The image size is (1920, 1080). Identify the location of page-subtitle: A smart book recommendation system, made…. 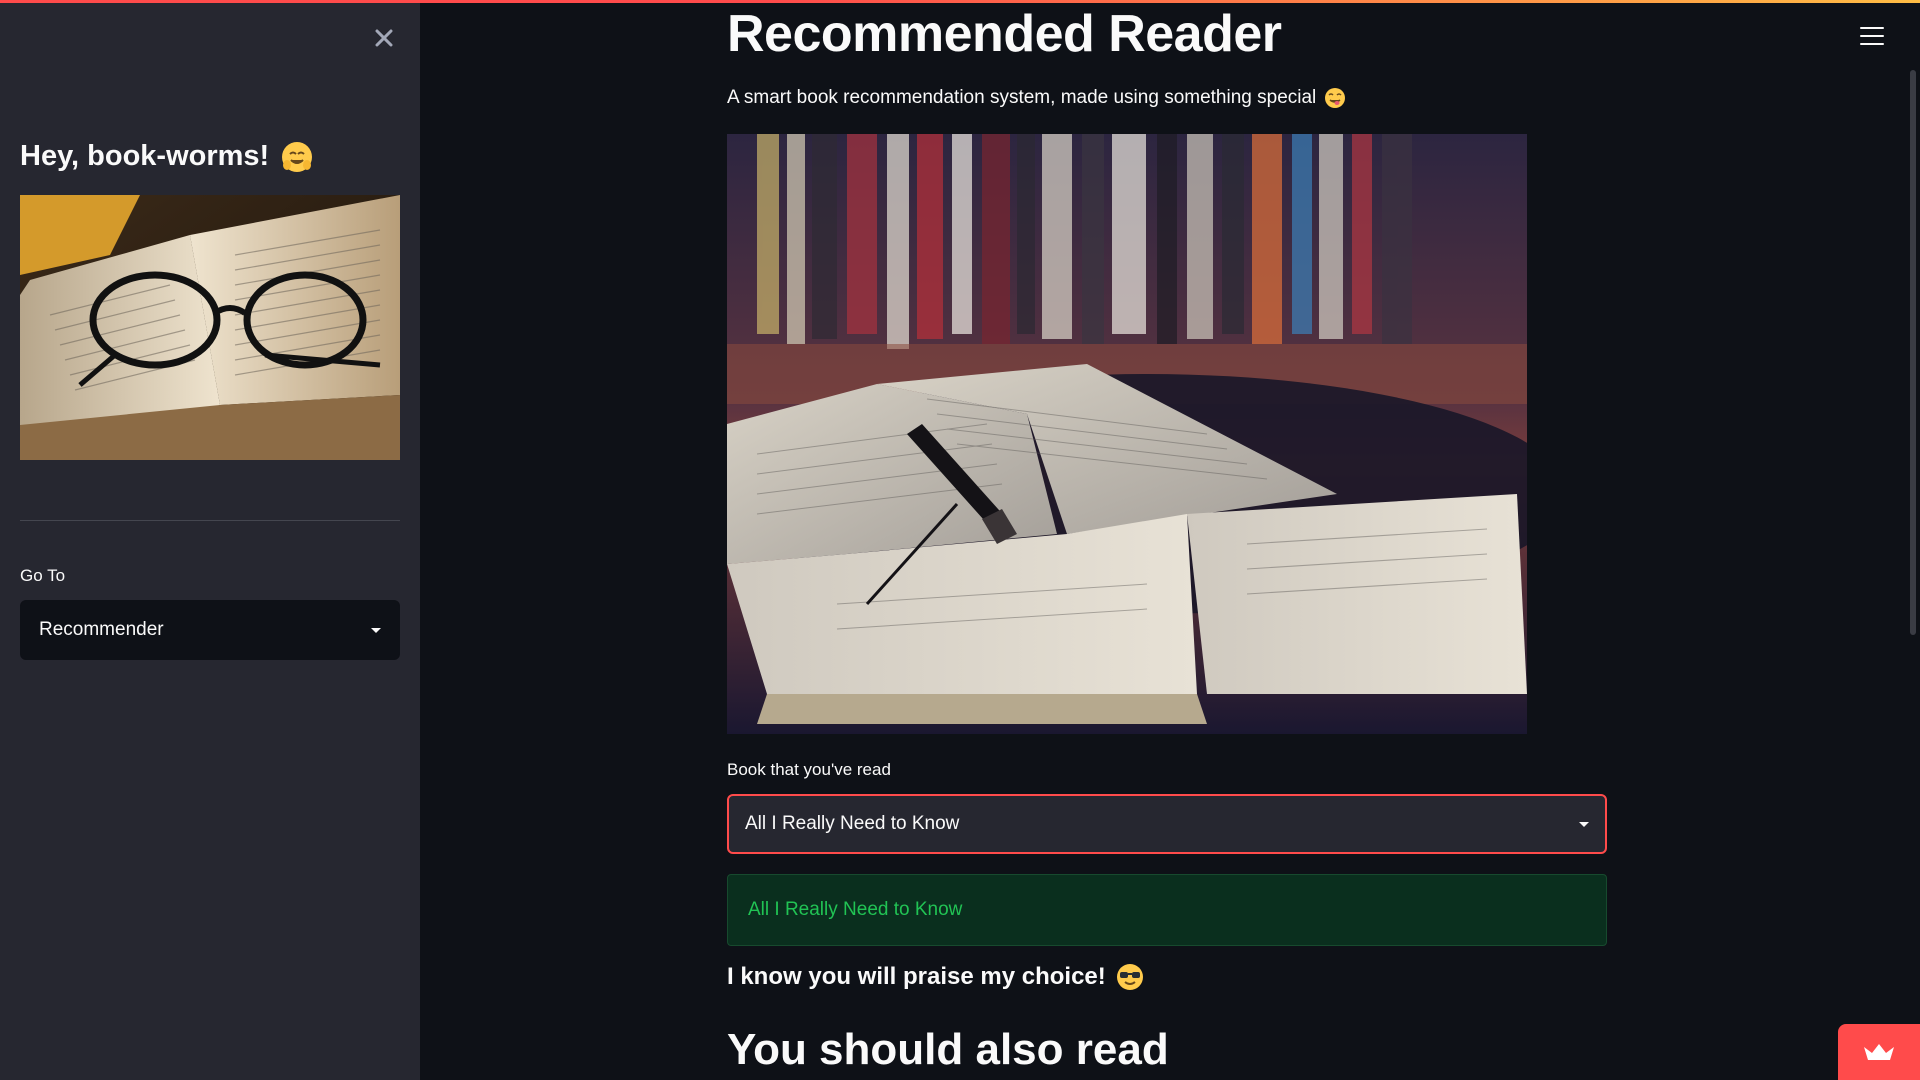
(1036, 98).